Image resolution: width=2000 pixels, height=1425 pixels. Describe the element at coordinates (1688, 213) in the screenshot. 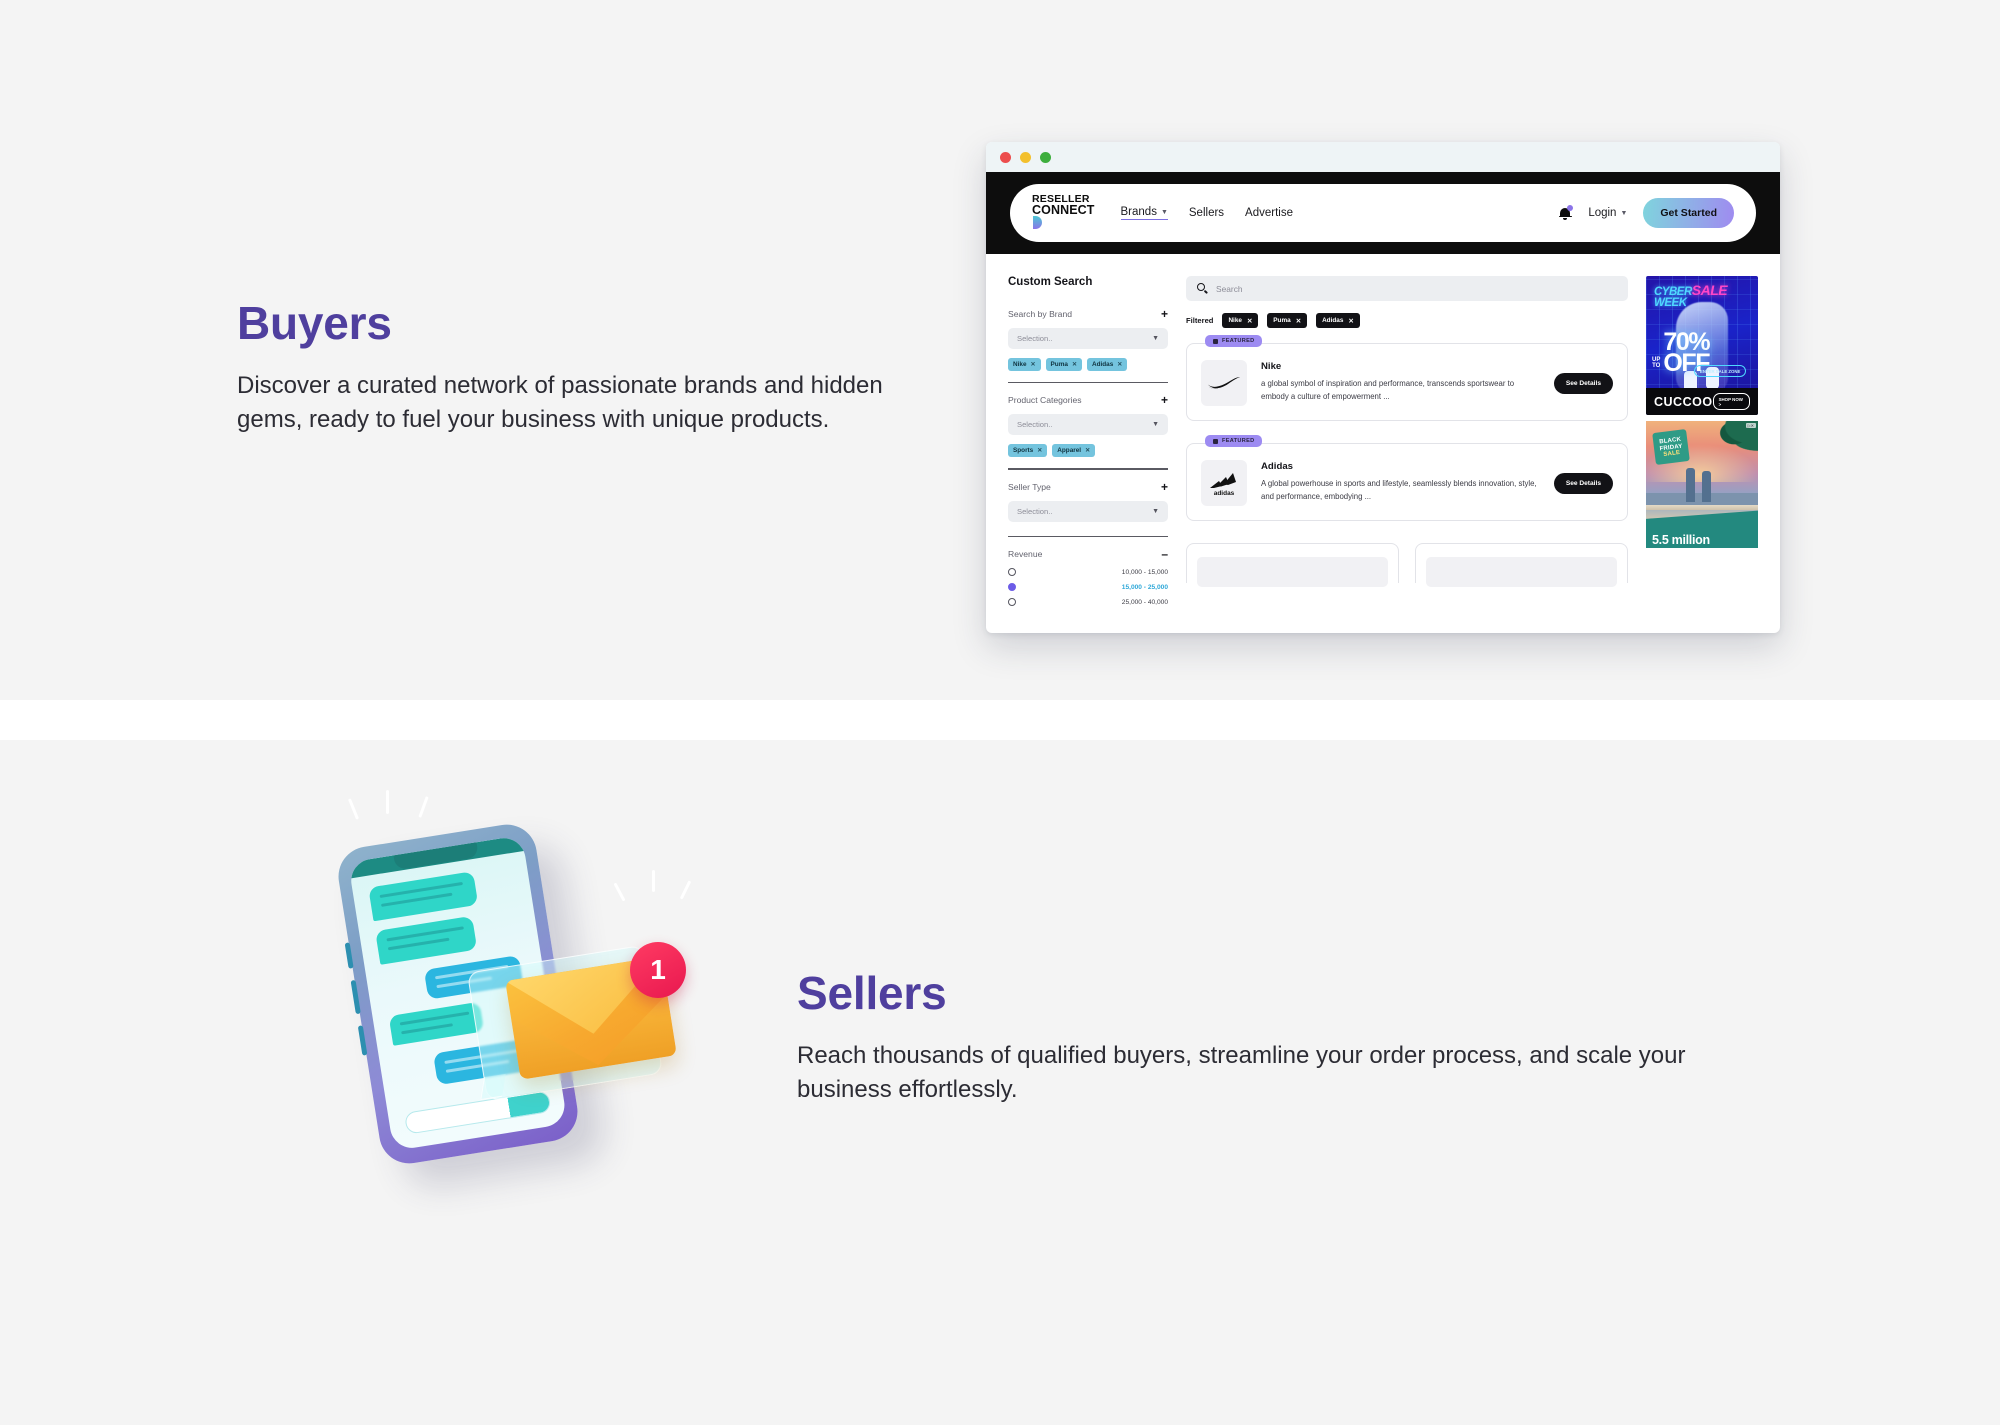

I see `get-started-button: Get Started` at that location.